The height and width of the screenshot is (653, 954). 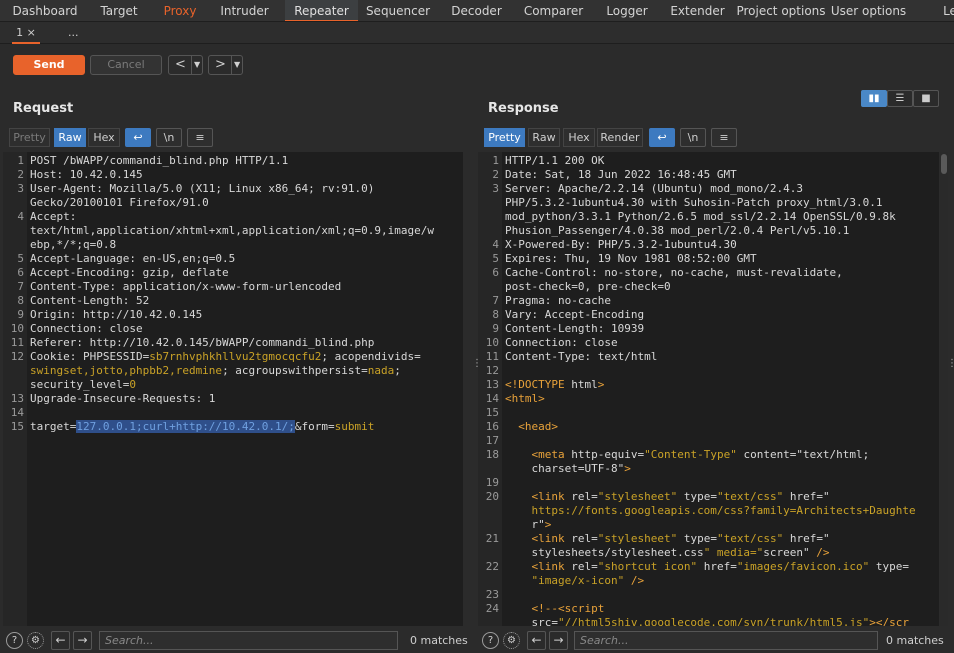 I want to click on history-back-button: < ▼, so click(x=185, y=65).